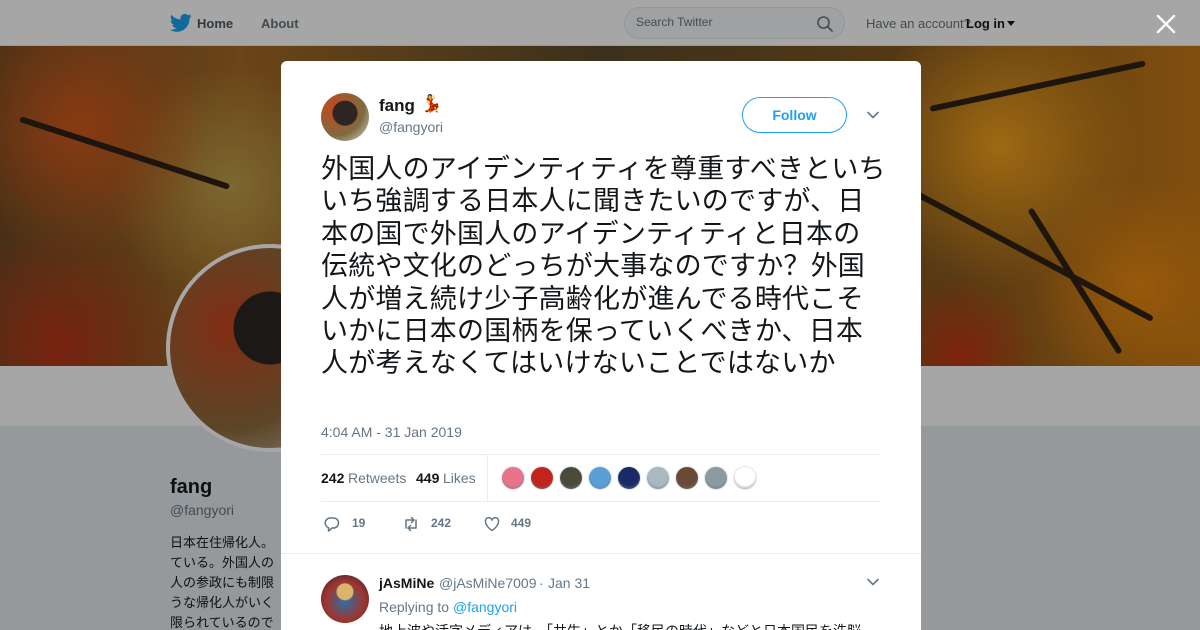  Describe the element at coordinates (487, 583) in the screenshot. I see `reply-author-handle: @jAsMiNe7009` at that location.